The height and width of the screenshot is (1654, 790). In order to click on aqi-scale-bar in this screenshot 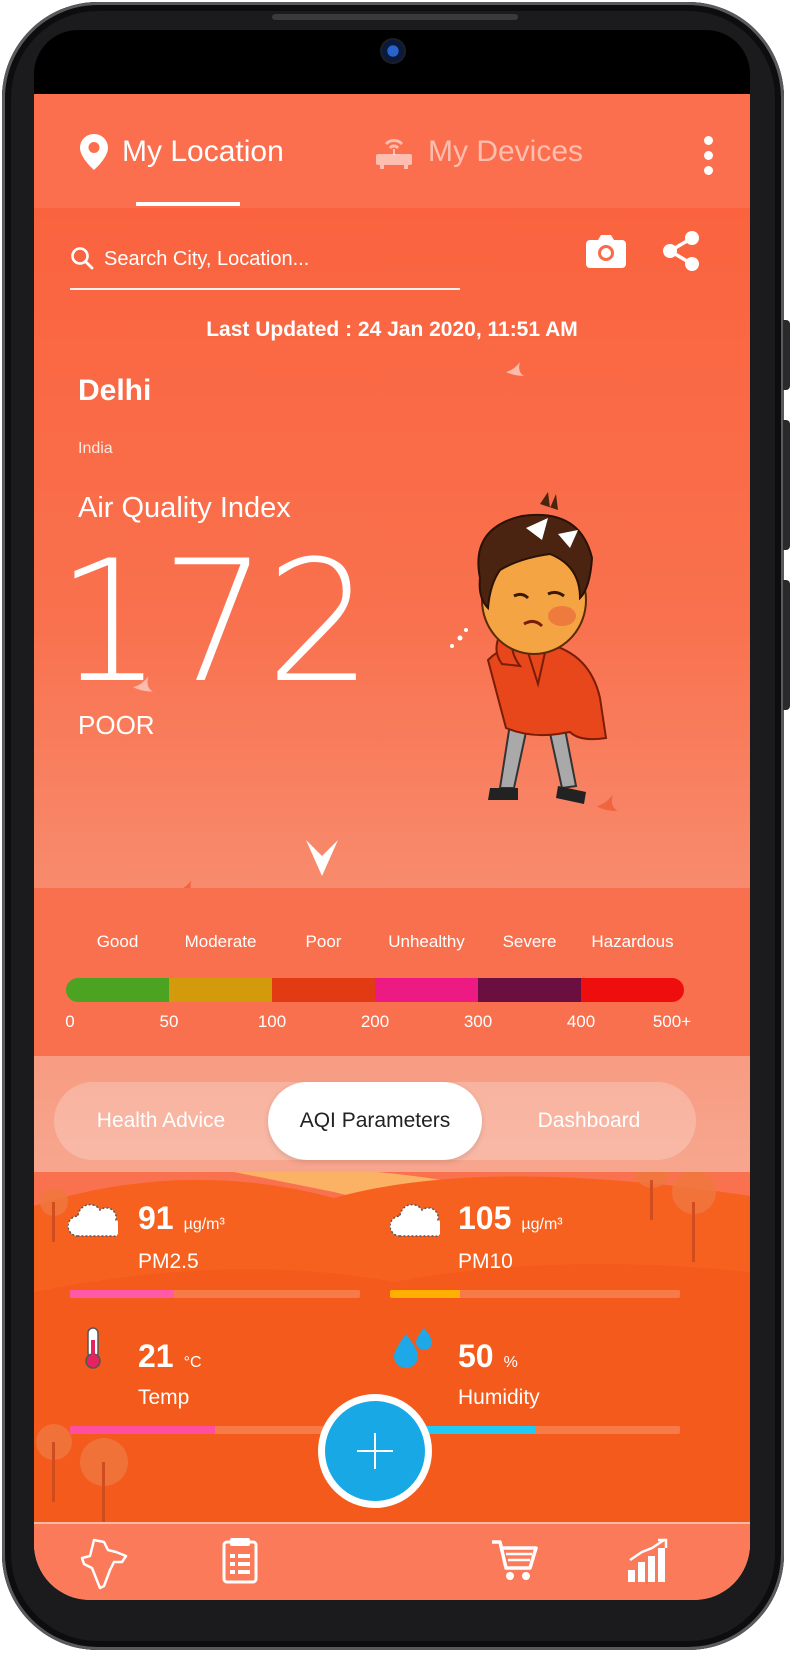, I will do `click(375, 990)`.